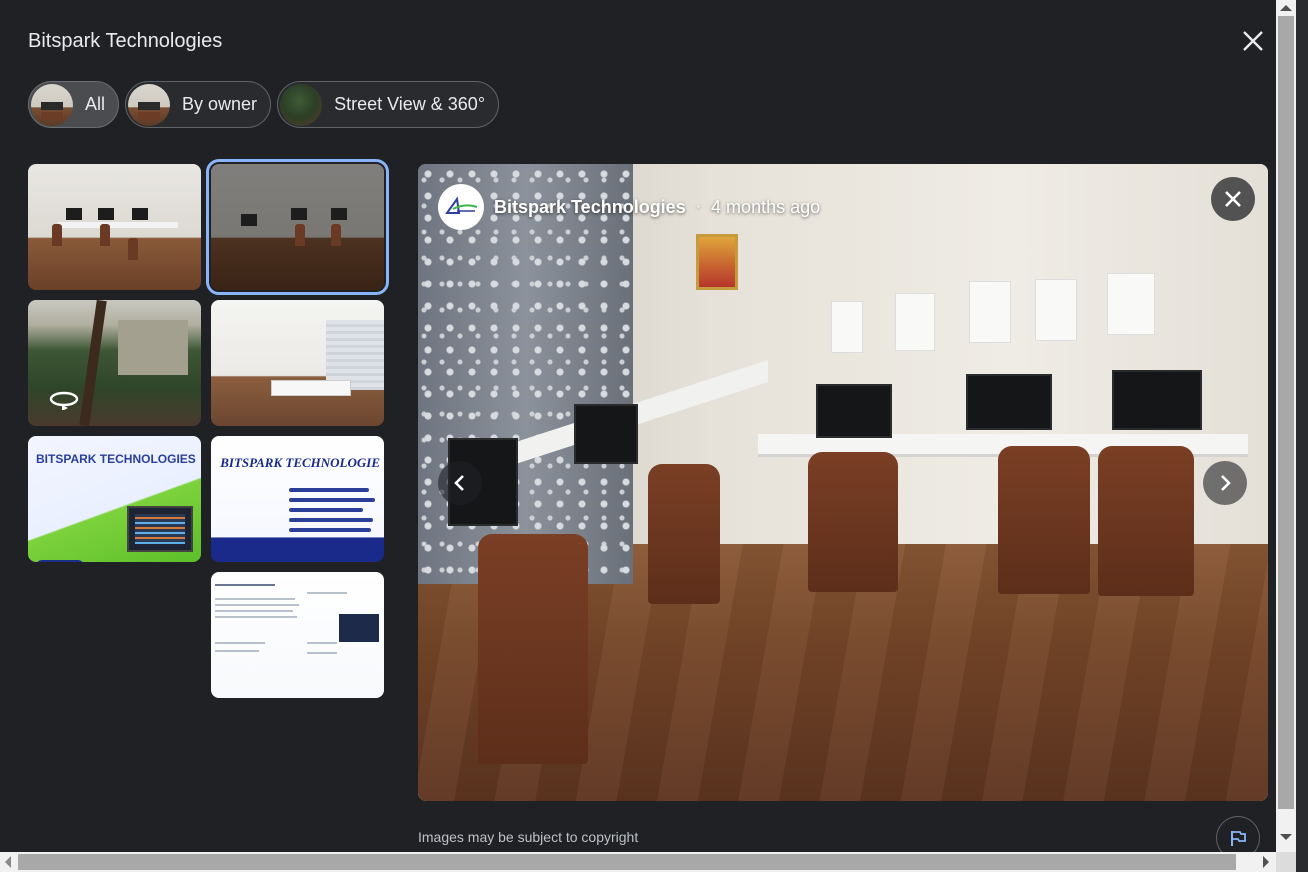 Image resolution: width=1308 pixels, height=872 pixels. Describe the element at coordinates (1238, 838) in the screenshot. I see `flag-icon` at that location.